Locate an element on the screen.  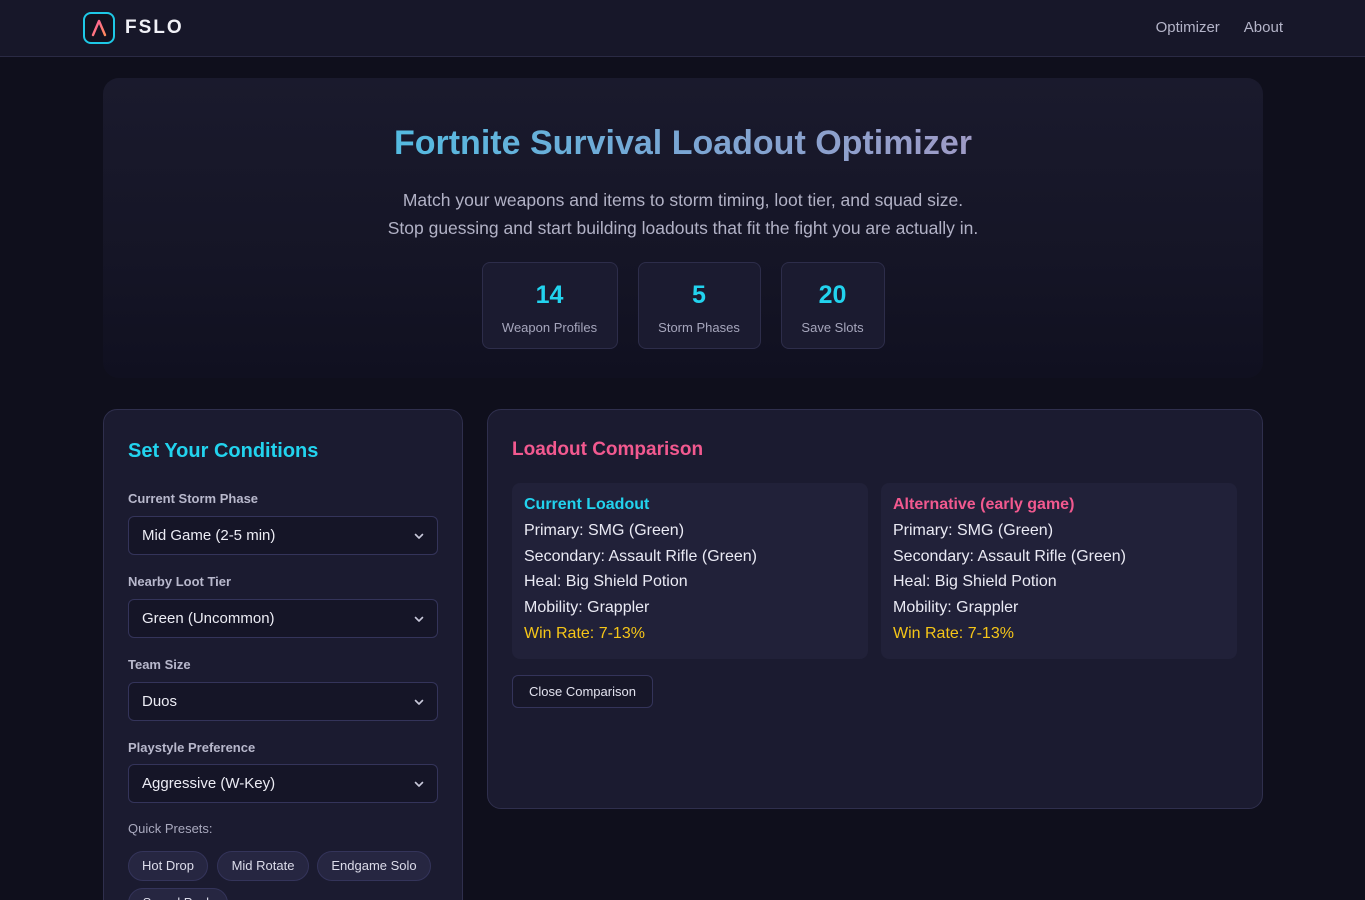
preset-endgame-solo: Endgame Solo is located at coordinates (374, 866).